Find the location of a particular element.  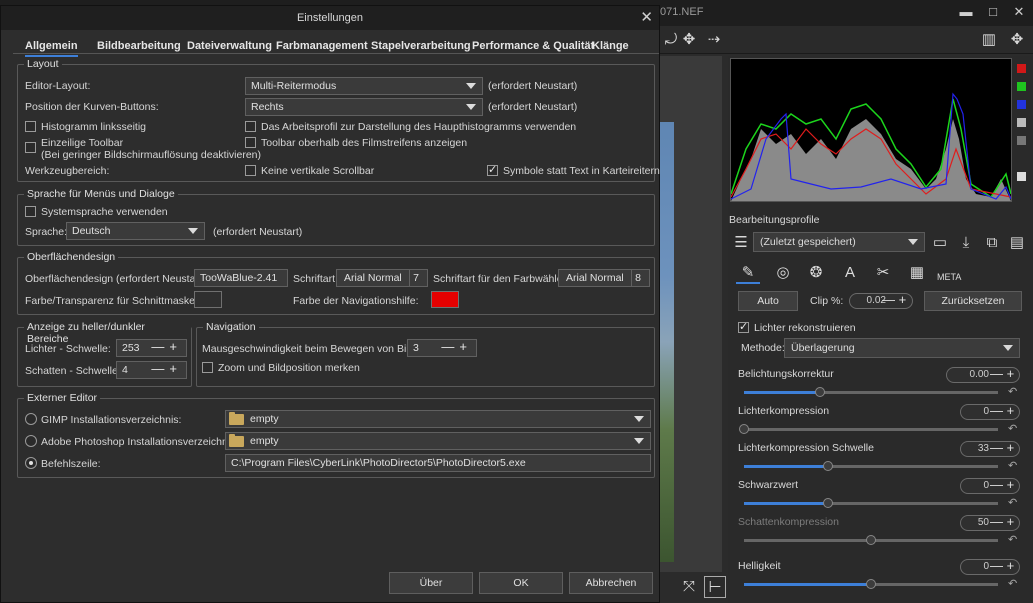

transform-tab-icon: ✂ is located at coordinates (883, 273).